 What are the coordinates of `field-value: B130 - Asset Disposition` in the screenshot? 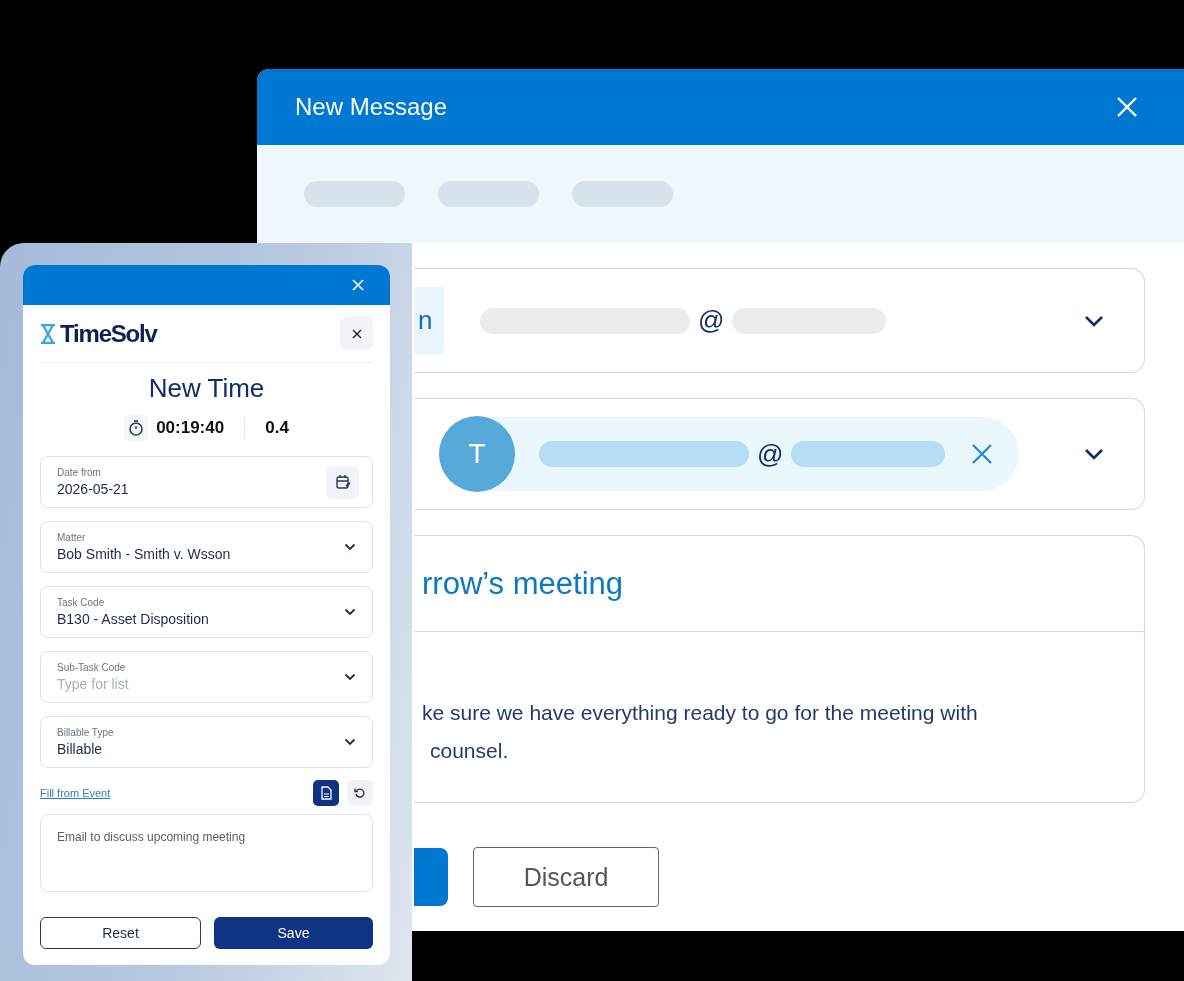 It's located at (182, 619).